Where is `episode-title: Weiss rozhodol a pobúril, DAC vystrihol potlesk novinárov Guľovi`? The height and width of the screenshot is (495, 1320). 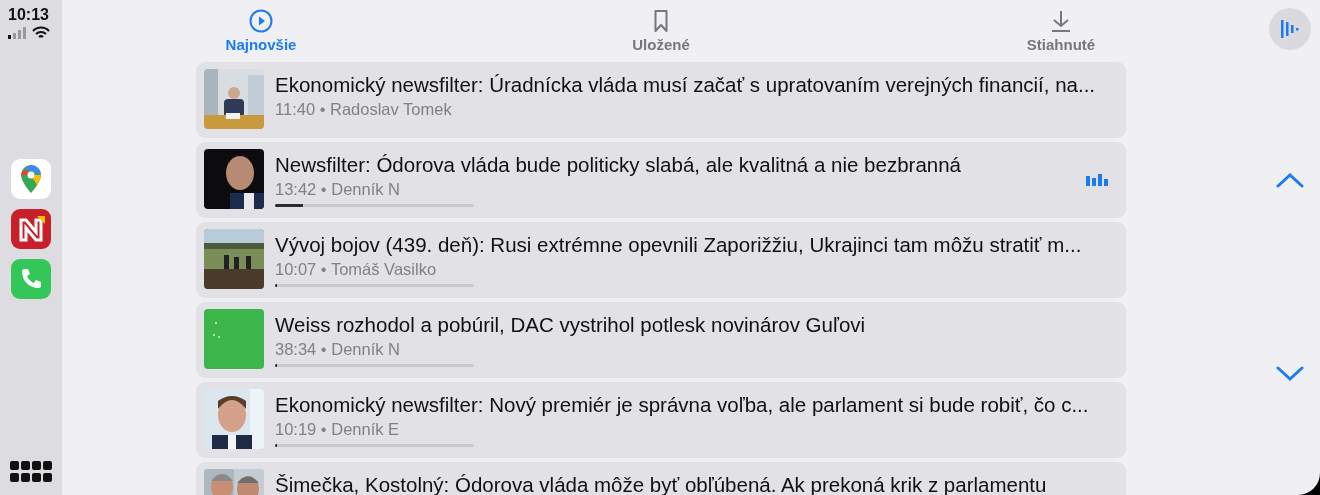
episode-title: Weiss rozhodol a pobúril, DAC vystrihol potlesk novinárov Guľovi is located at coordinates (571, 325).